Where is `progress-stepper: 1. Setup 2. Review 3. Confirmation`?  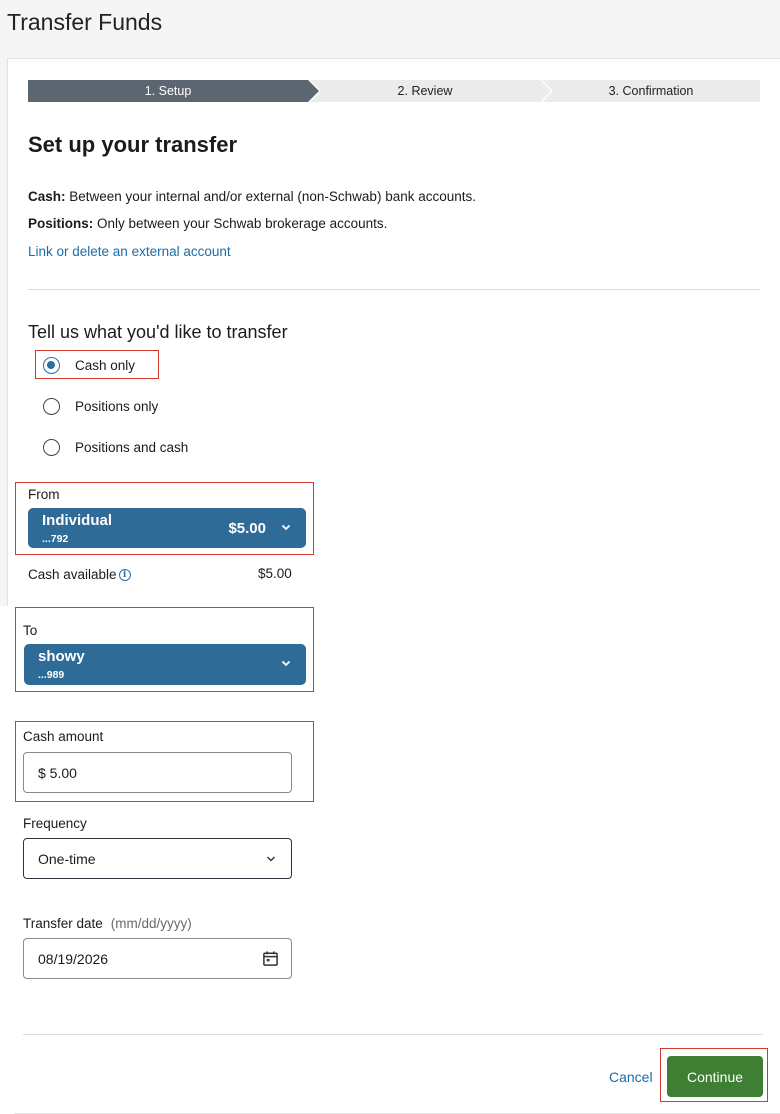
progress-stepper: 1. Setup 2. Review 3. Confirmation is located at coordinates (394, 91).